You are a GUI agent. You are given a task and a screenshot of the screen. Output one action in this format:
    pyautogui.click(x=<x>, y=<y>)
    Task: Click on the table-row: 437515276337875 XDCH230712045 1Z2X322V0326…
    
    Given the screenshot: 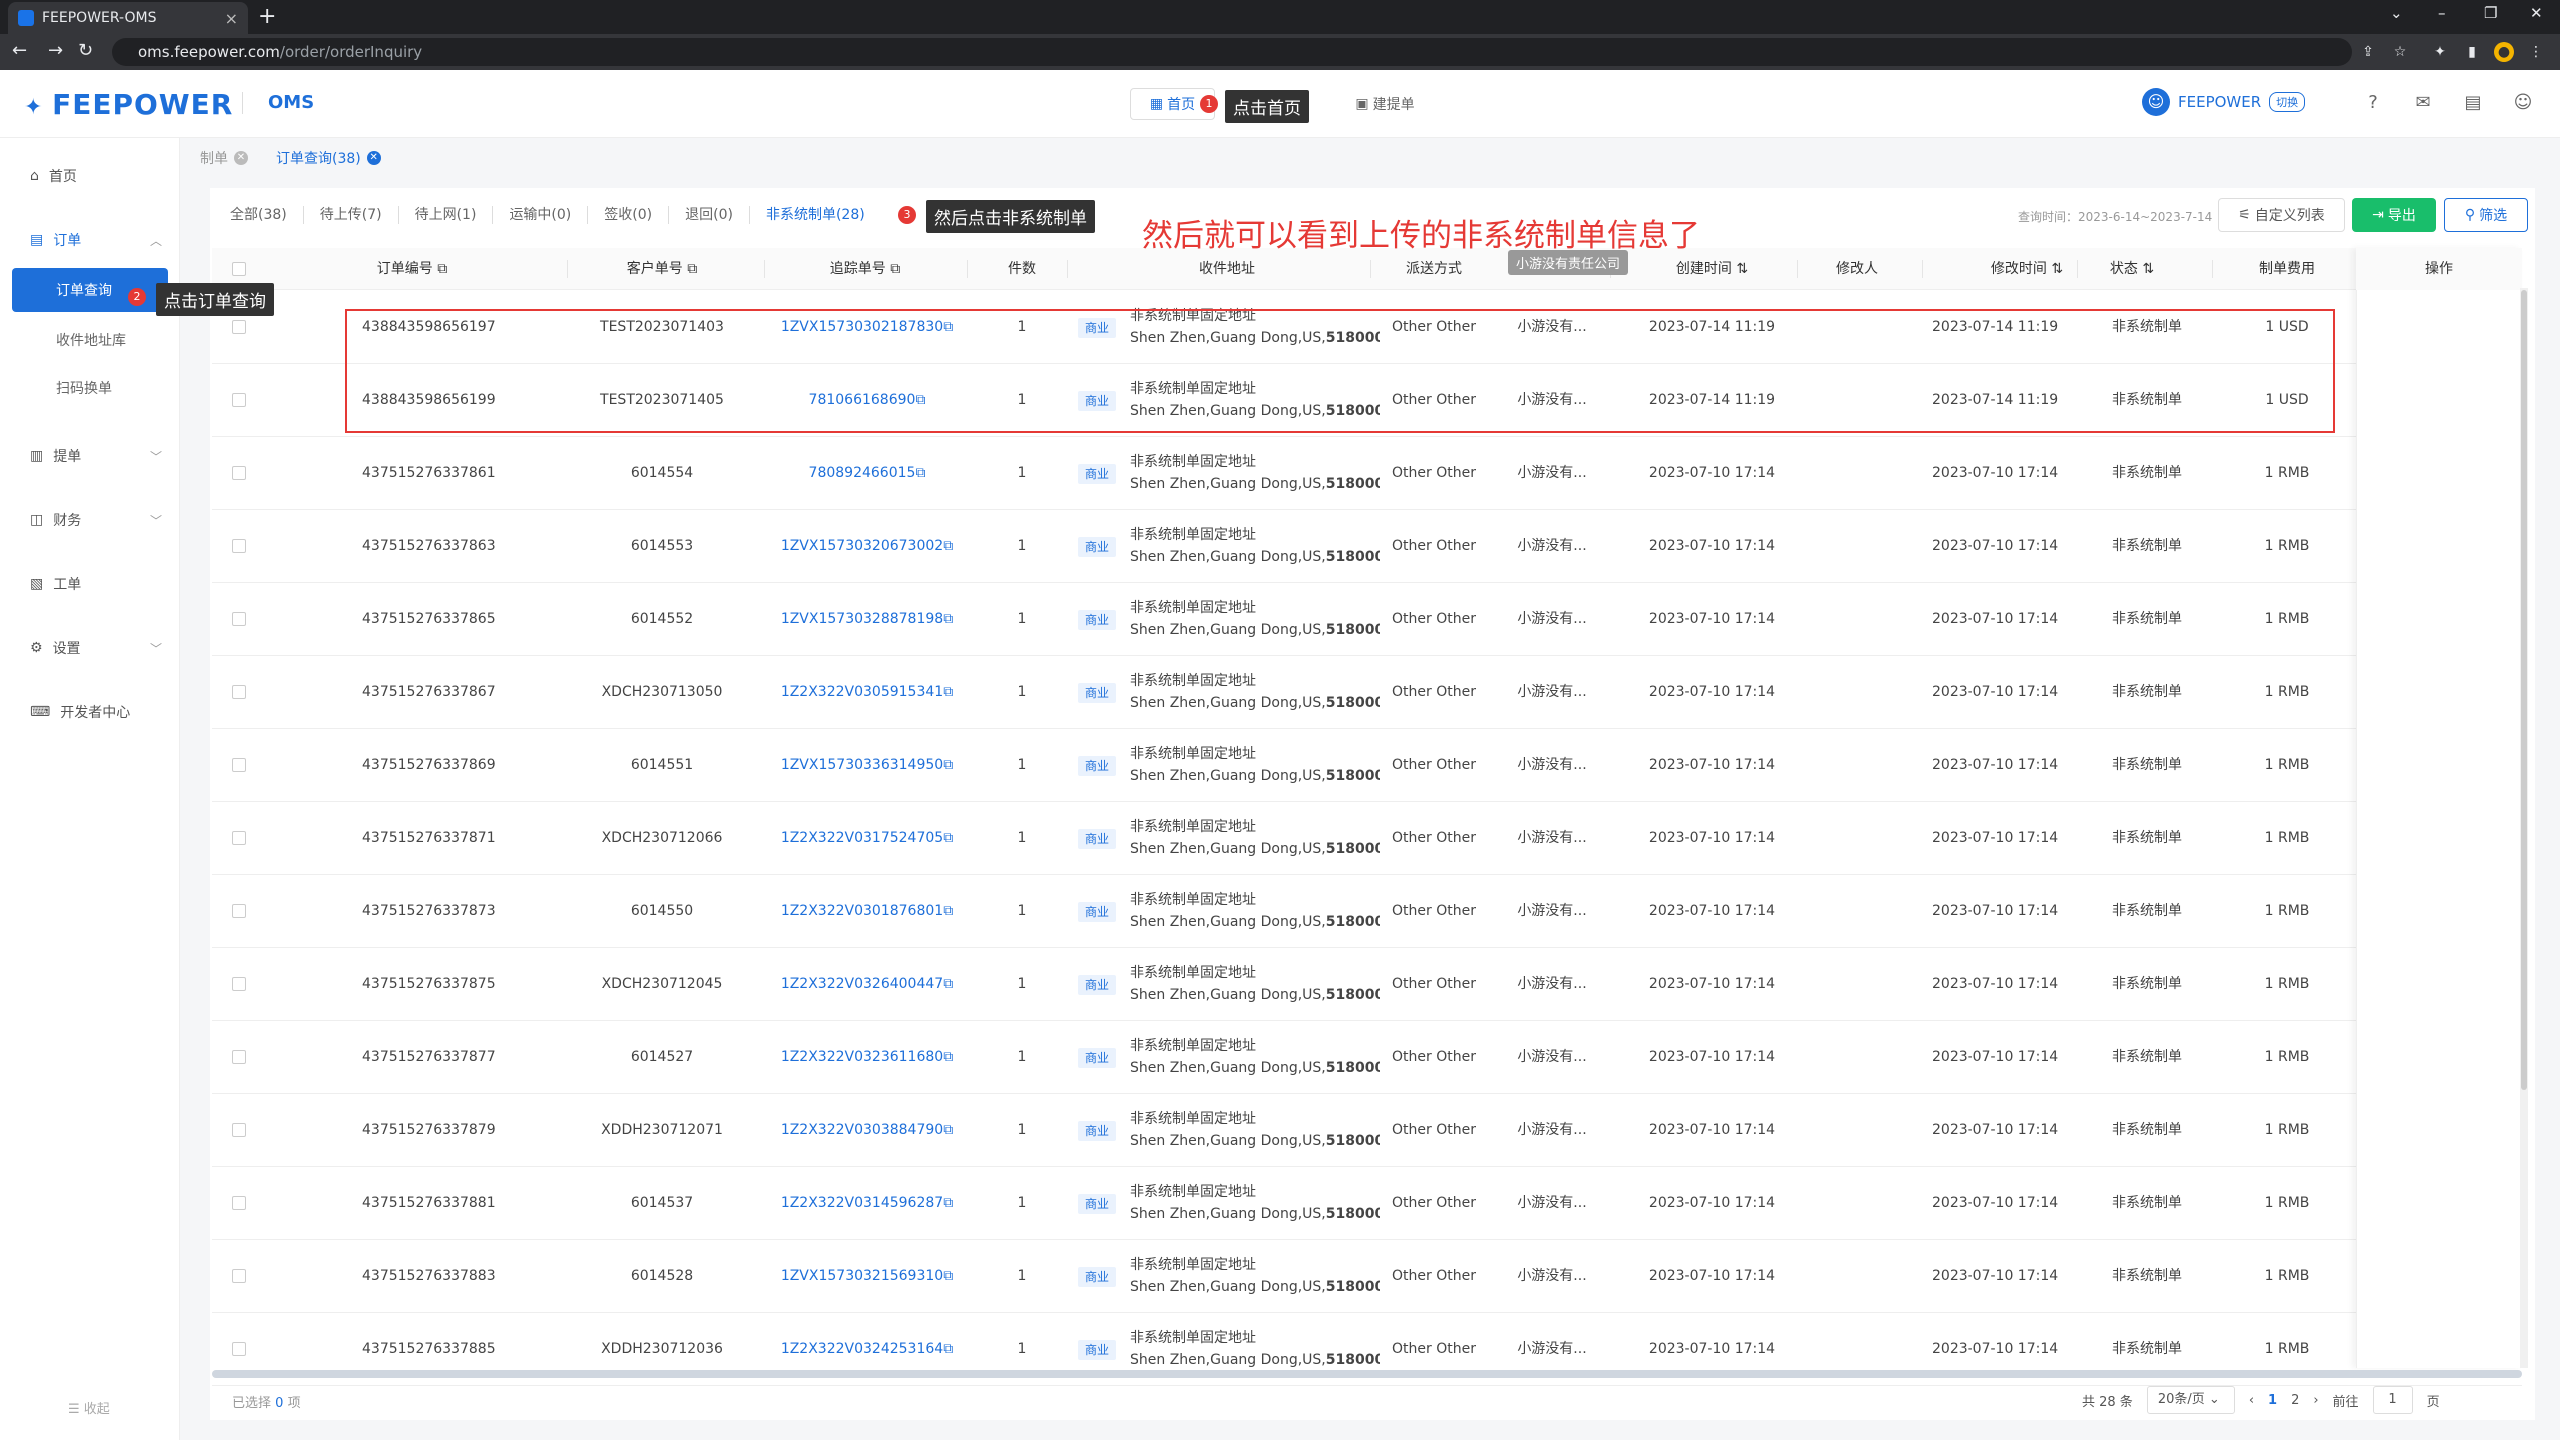 What is the action you would take?
    pyautogui.click(x=1367, y=984)
    